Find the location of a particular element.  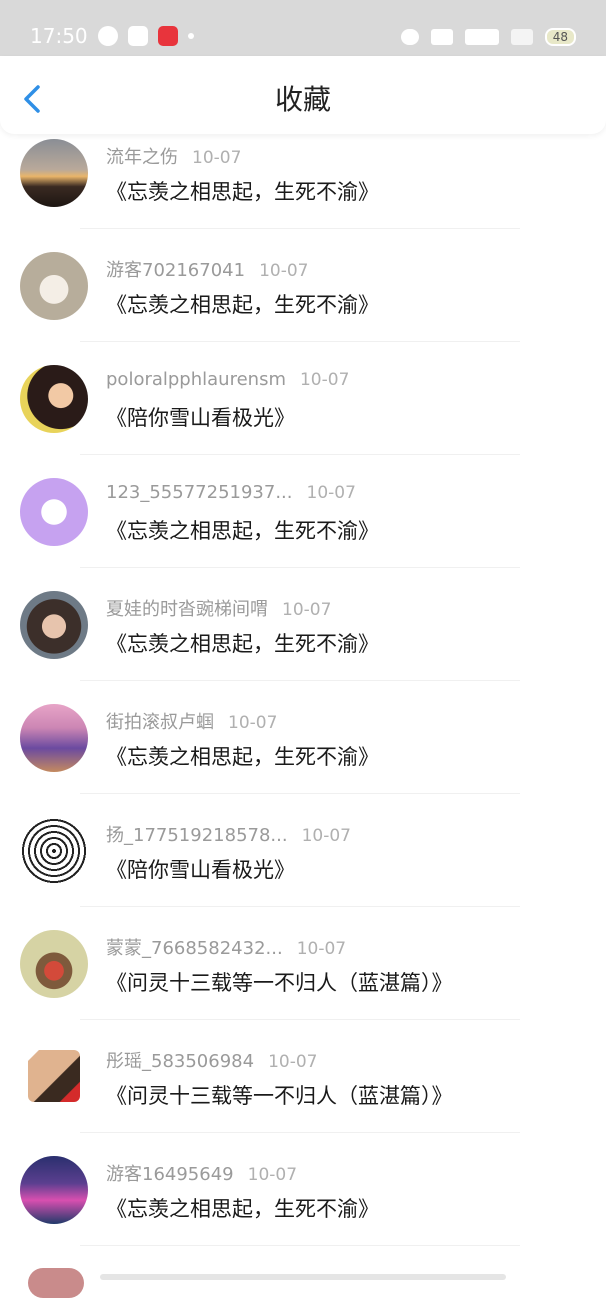

item-meta: 夏娃的时沓豌梯间喟 10-07 is located at coordinates (218, 608).